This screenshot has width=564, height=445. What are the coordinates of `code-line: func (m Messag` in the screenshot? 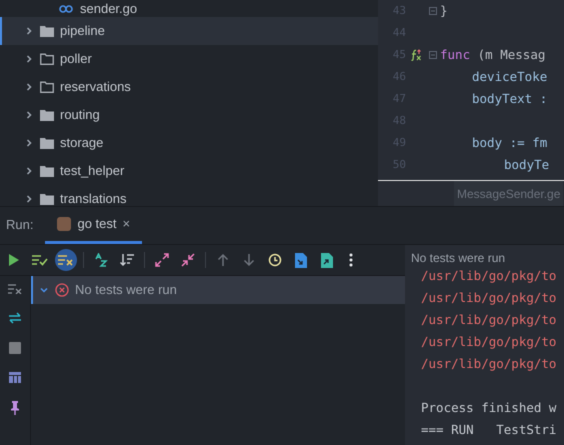 It's located at (493, 55).